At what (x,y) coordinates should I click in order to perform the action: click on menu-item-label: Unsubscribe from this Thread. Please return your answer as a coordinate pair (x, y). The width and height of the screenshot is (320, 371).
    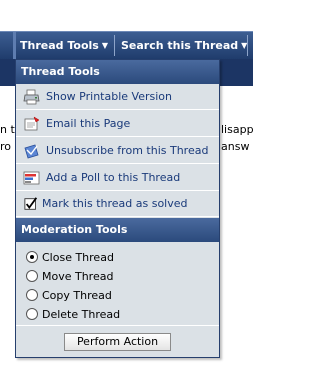
    Looking at the image, I should click on (127, 150).